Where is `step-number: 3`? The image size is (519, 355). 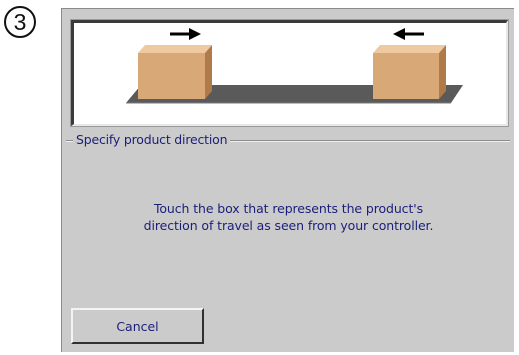
step-number: 3 is located at coordinates (20, 21).